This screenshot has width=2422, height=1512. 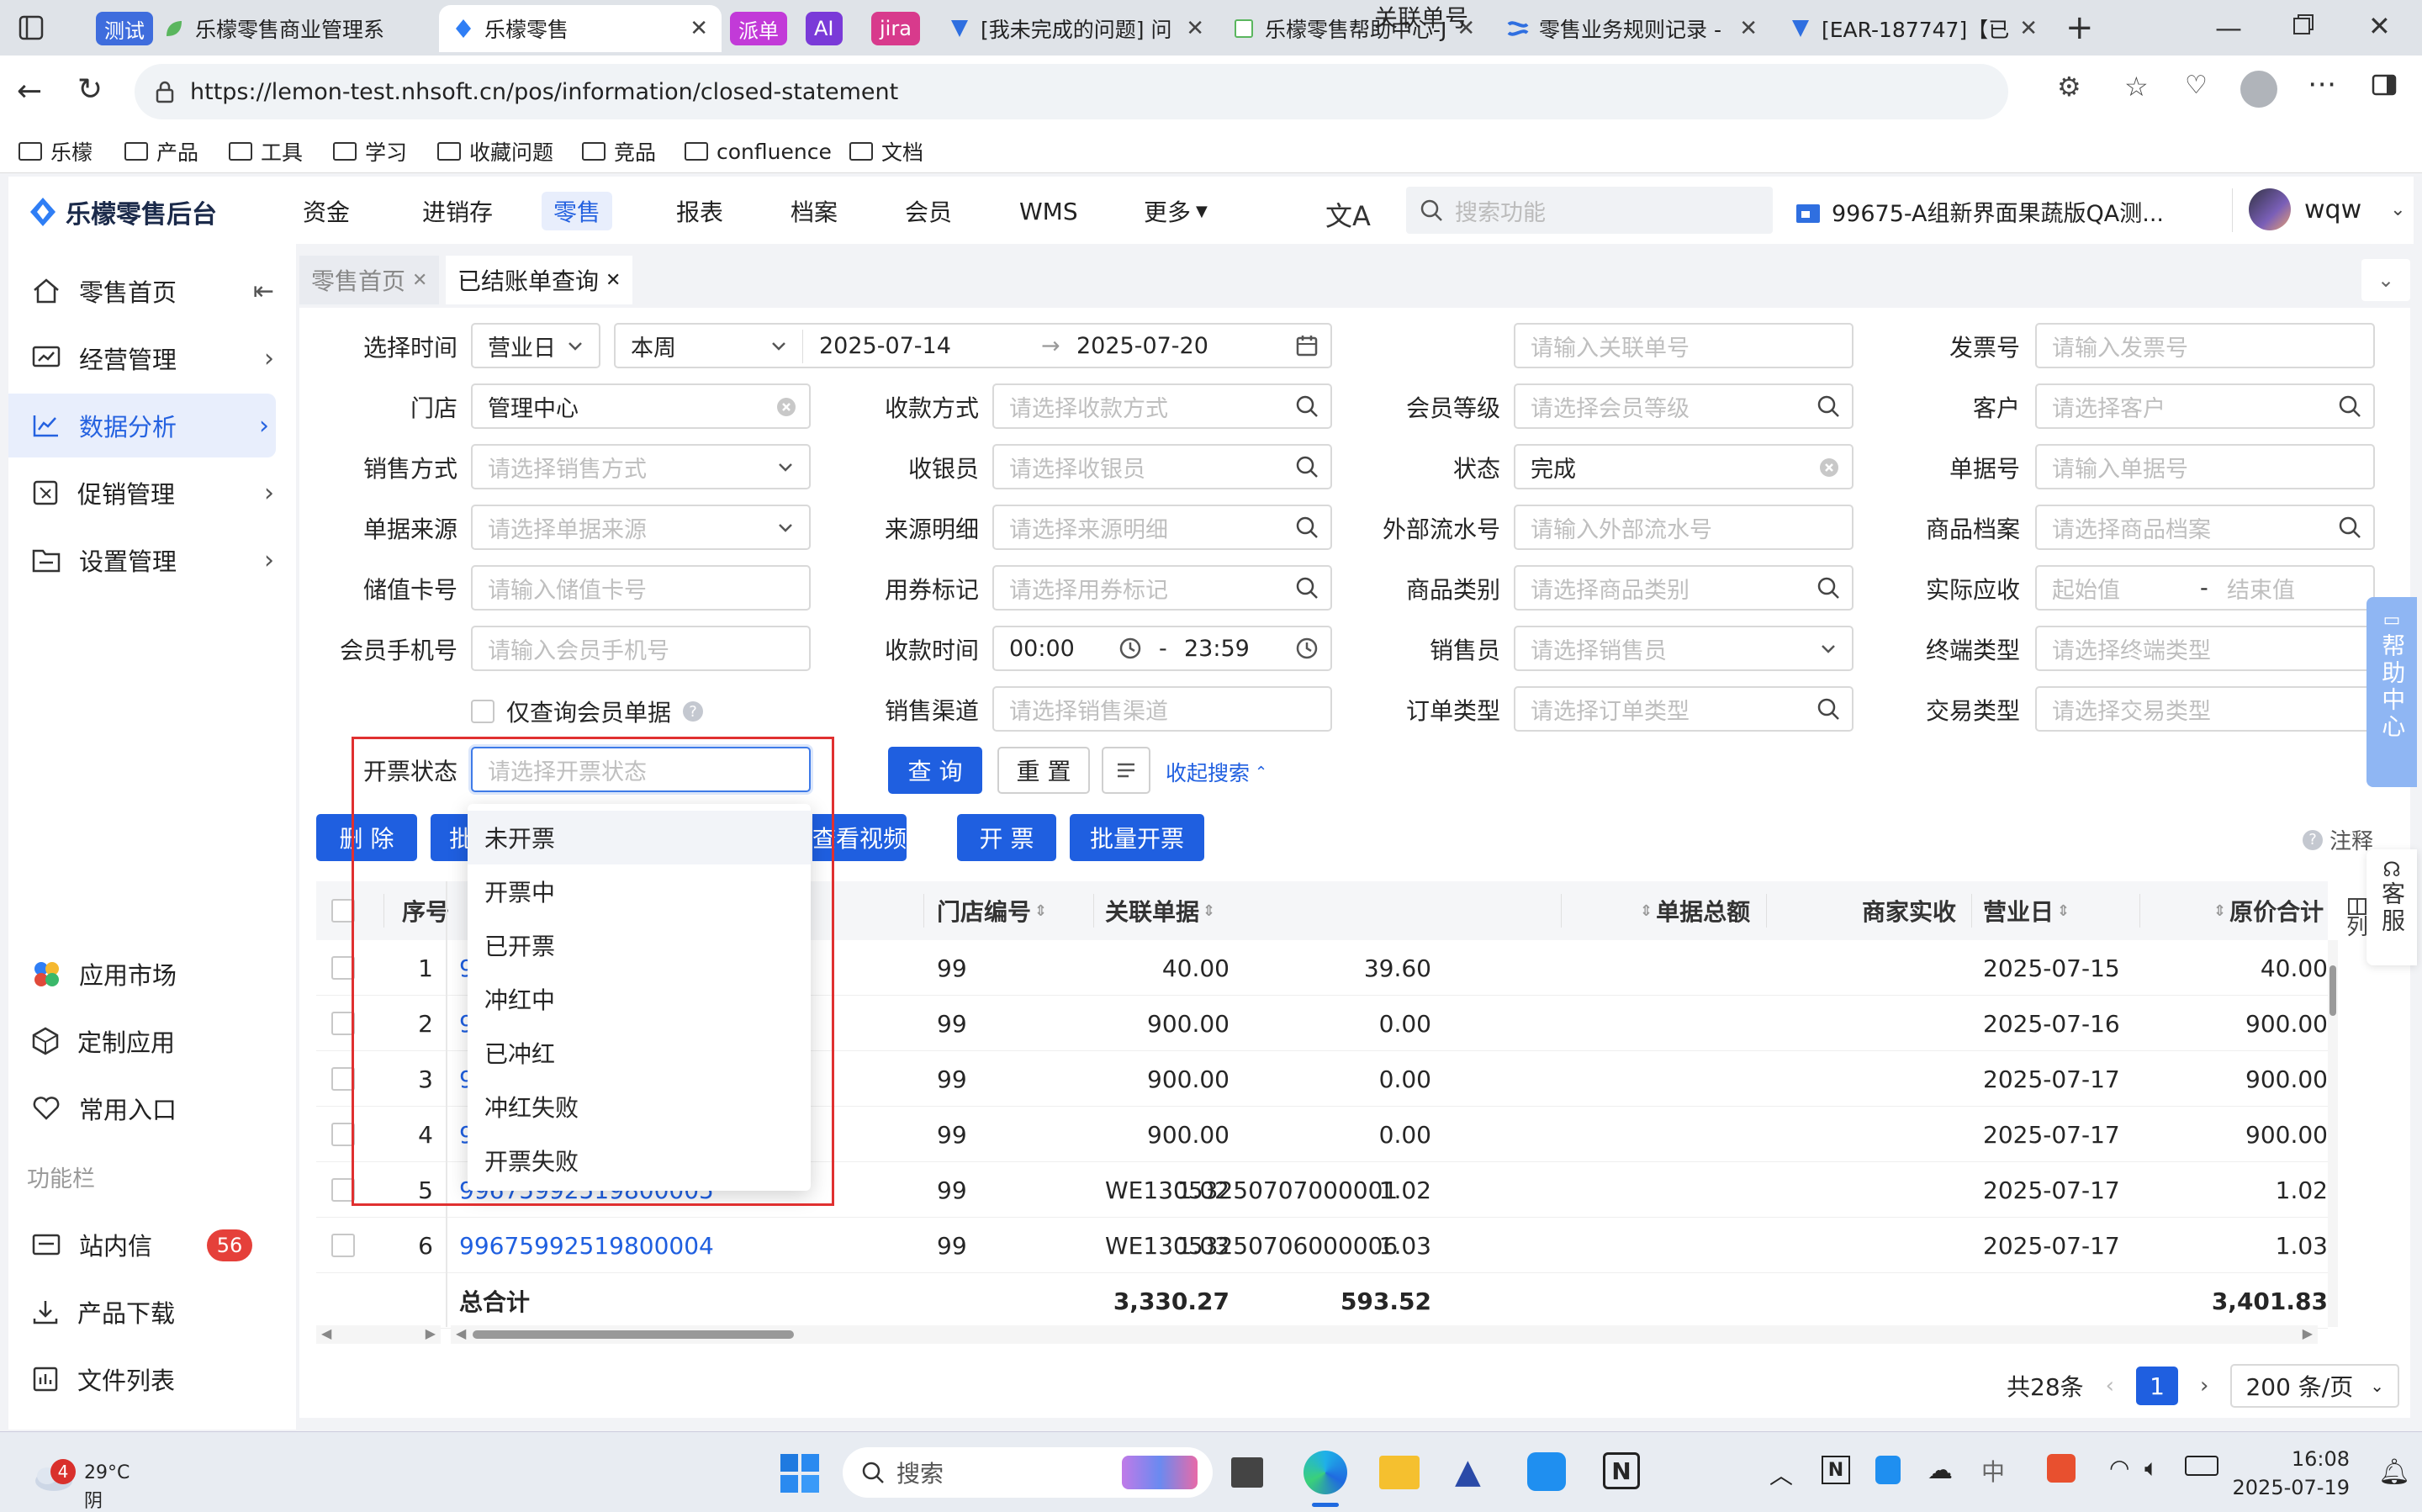 I want to click on date-range-picker: 本周 2025-07-14 → 2025-07-20, so click(x=973, y=345).